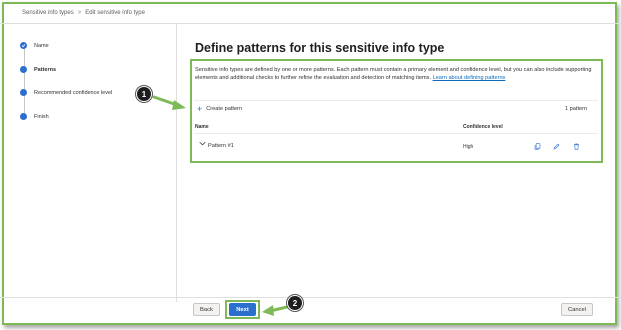 This screenshot has height=330, width=621. Describe the element at coordinates (176, 163) in the screenshot. I see `sidebar-divider` at that location.